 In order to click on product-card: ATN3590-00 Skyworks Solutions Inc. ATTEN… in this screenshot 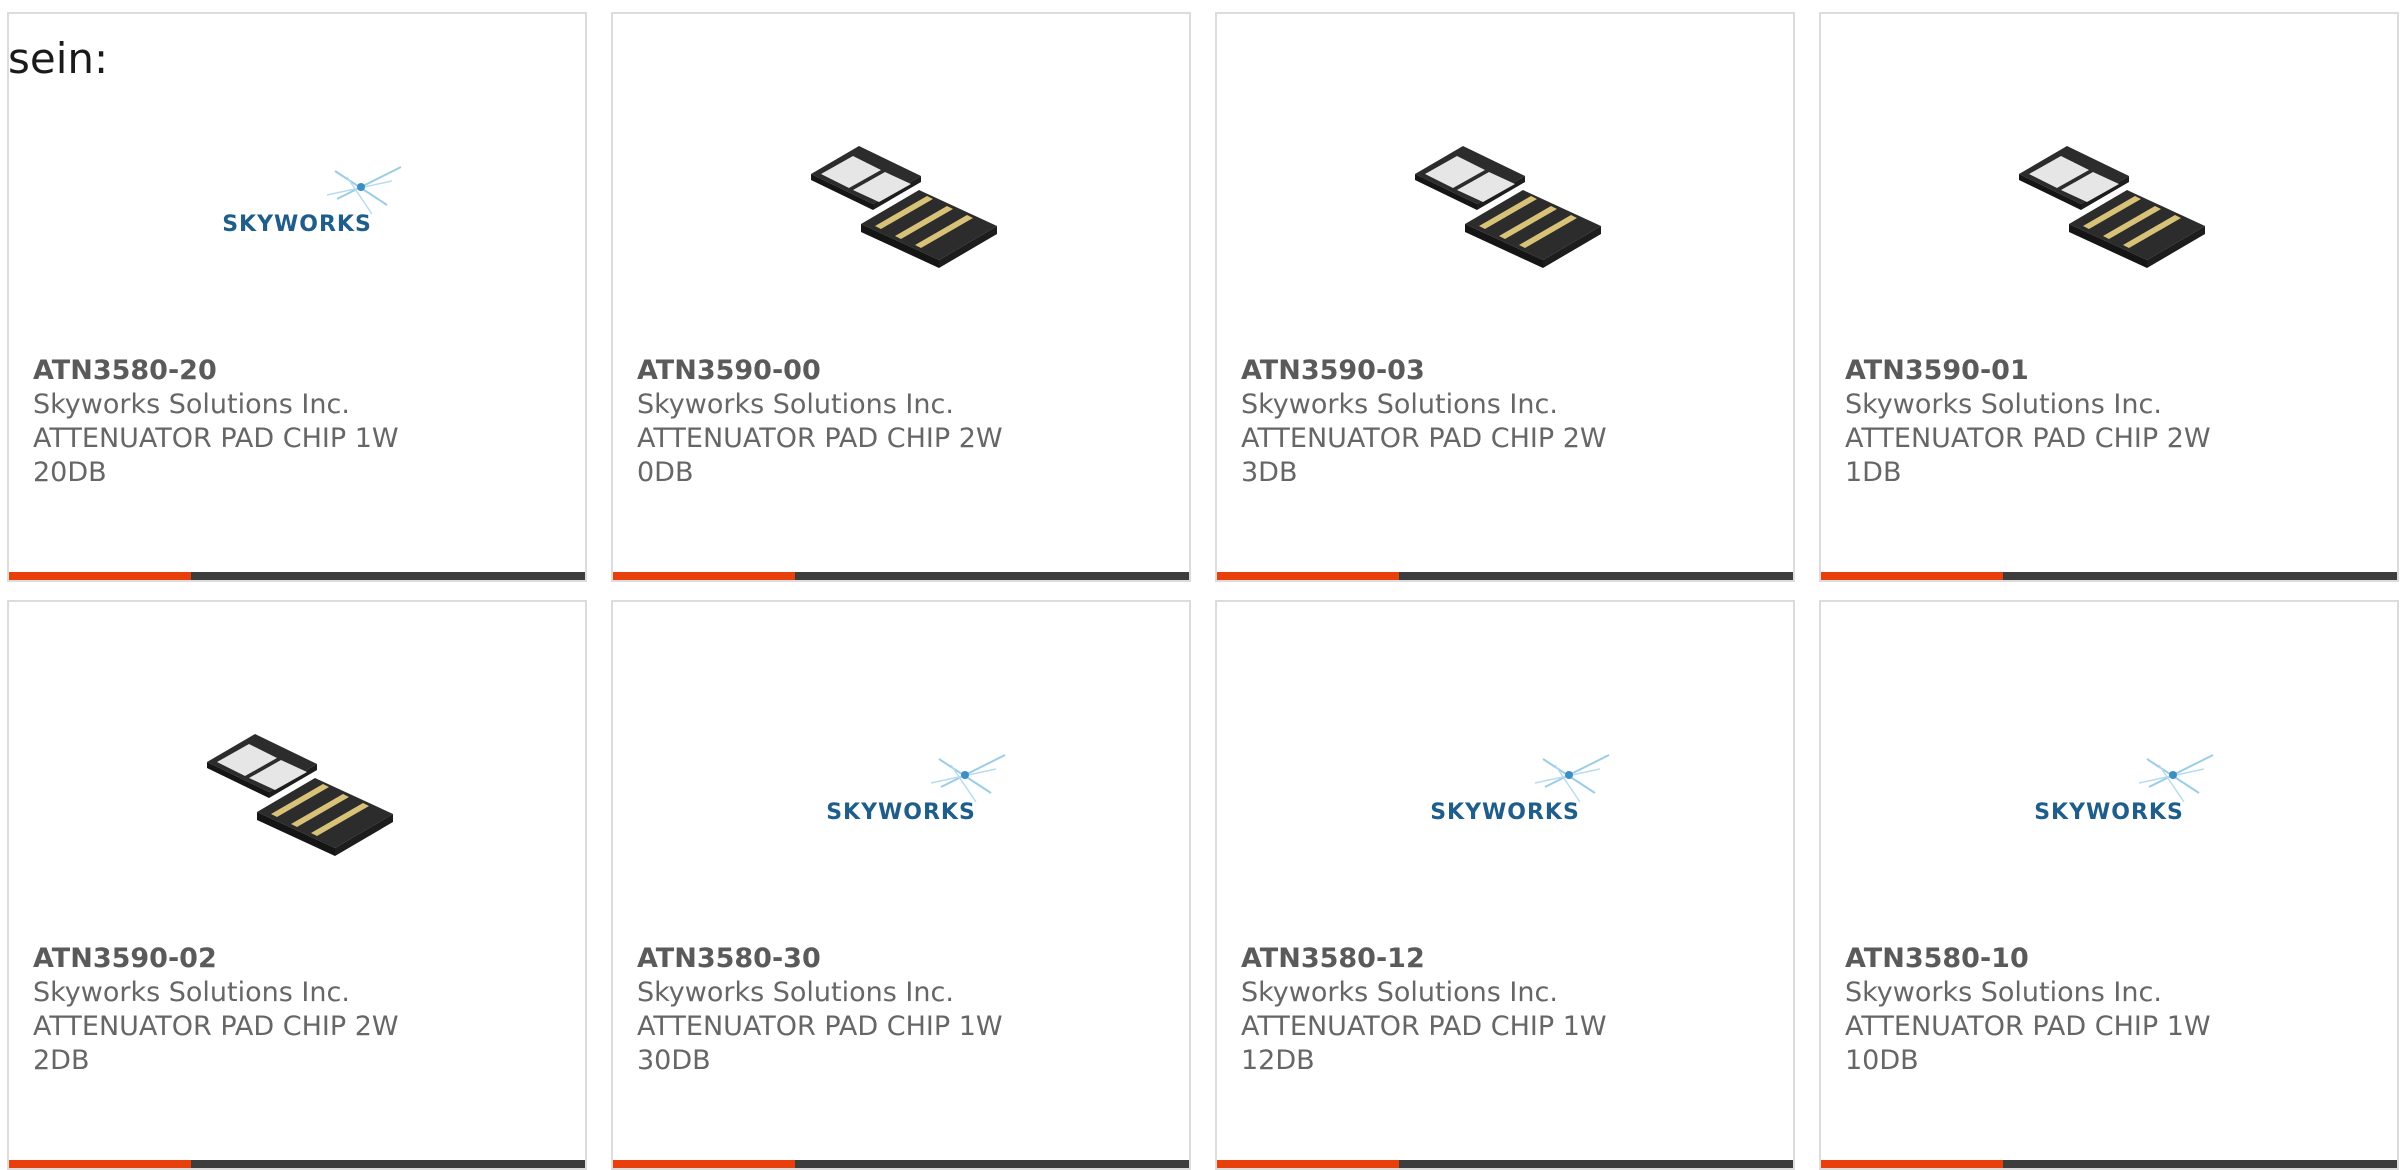, I will do `click(901, 297)`.